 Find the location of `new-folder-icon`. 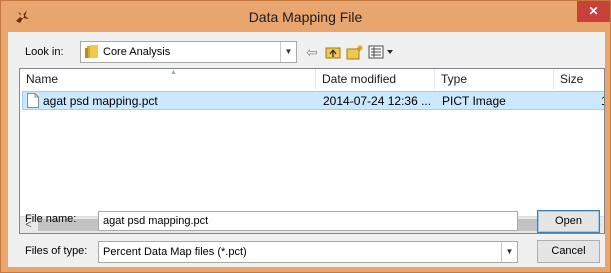

new-folder-icon is located at coordinates (355, 52).